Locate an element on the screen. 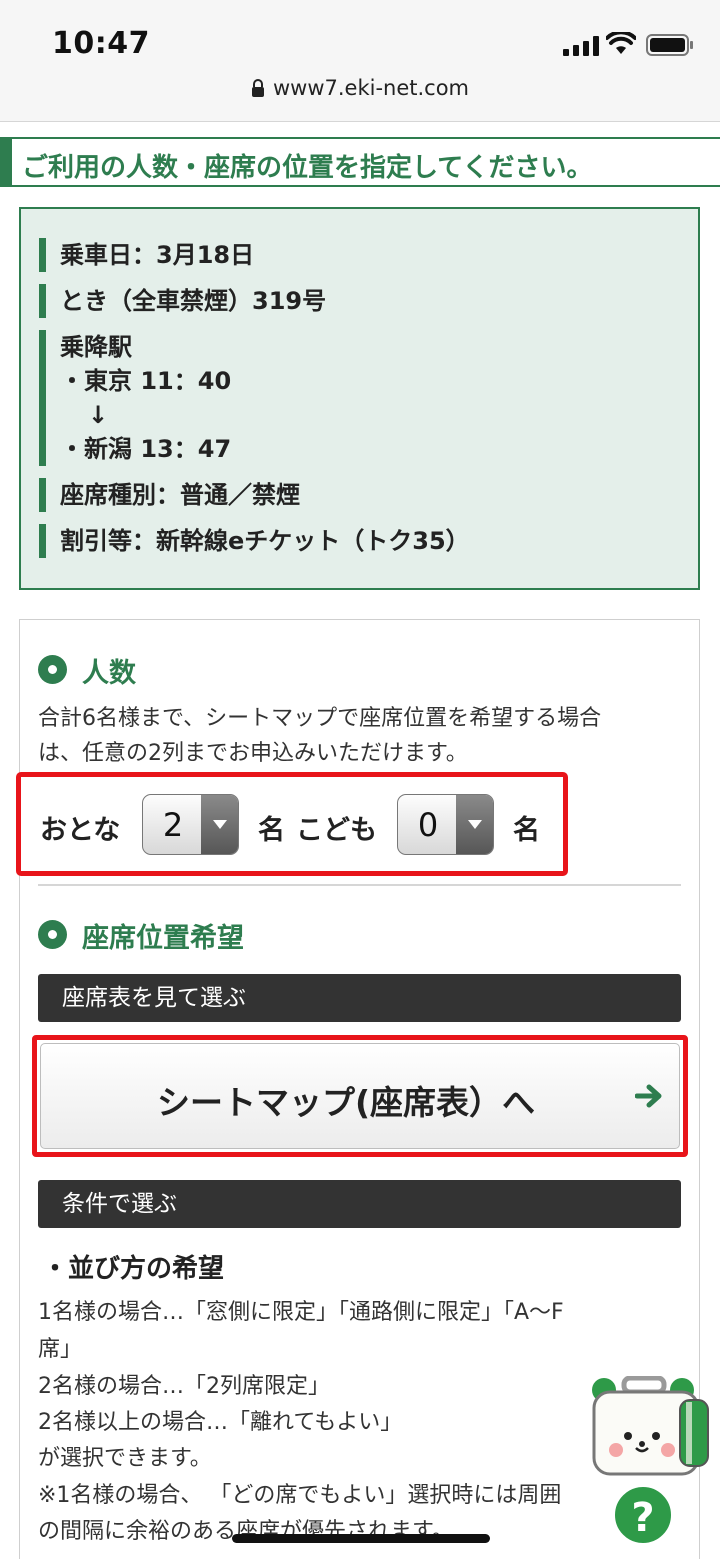 This screenshot has height=1559, width=720. departure-station: ・東京 11：40 is located at coordinates (146, 381).